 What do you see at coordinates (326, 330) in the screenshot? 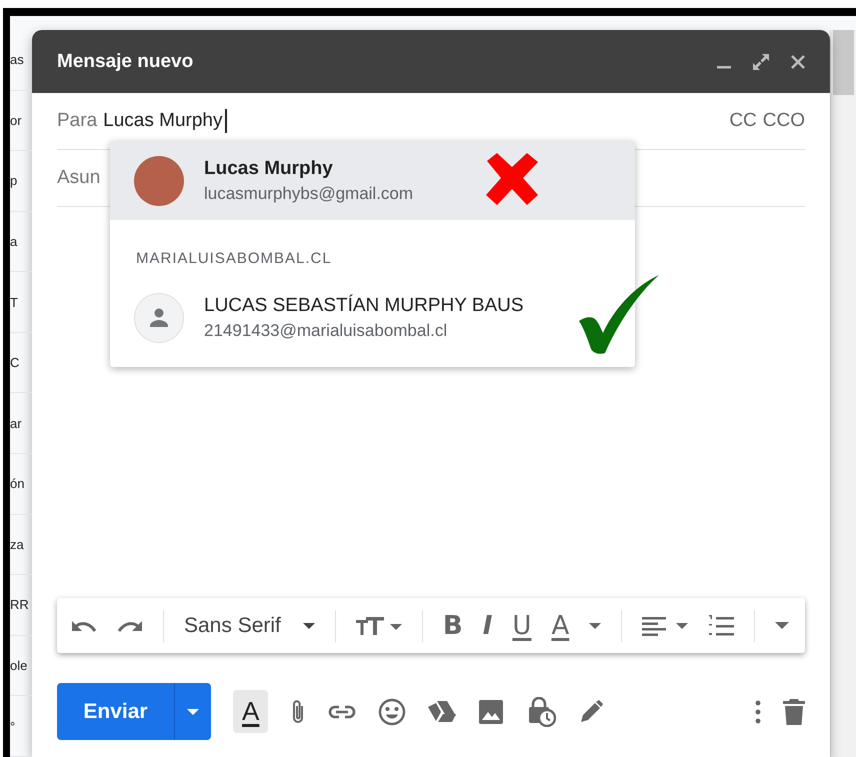
I see `contact-email: 21491433@marialuisabombal.cl` at bounding box center [326, 330].